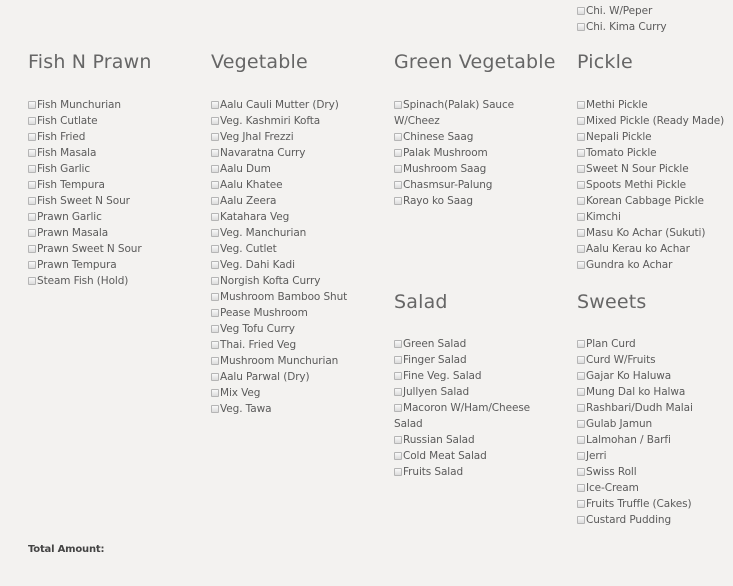  I want to click on menu-item: Fish Sweet N Sour, so click(115, 201).